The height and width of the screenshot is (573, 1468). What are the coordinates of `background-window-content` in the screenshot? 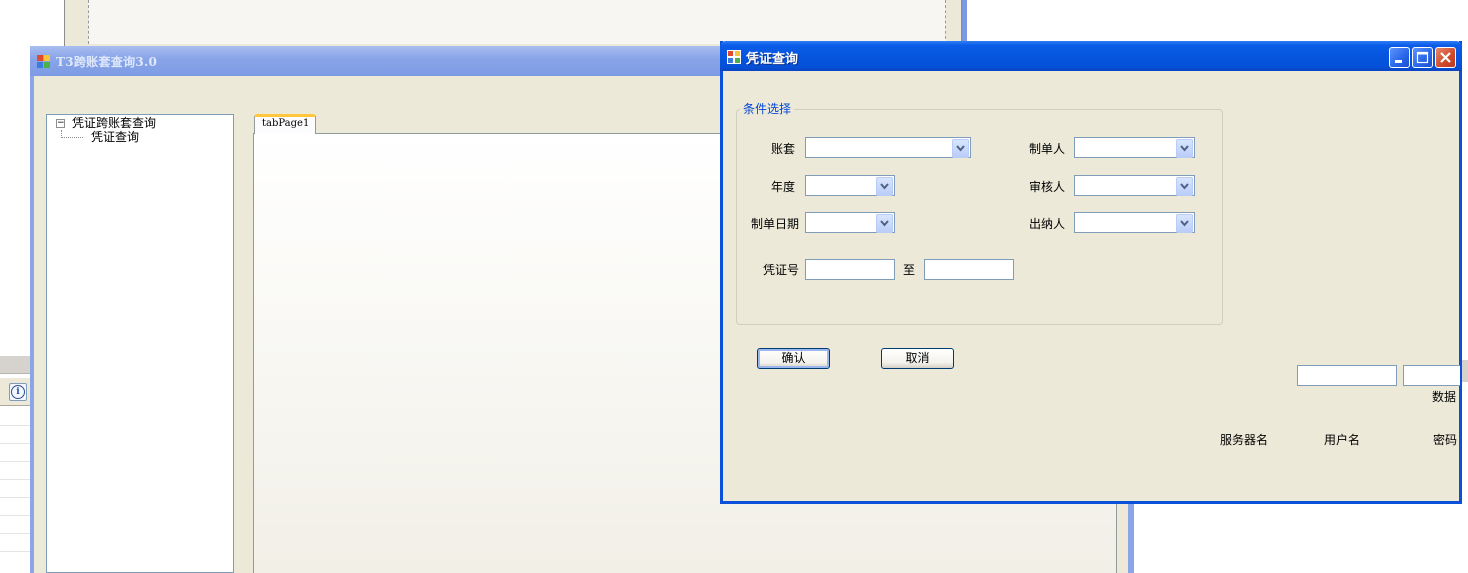 It's located at (517, 22).